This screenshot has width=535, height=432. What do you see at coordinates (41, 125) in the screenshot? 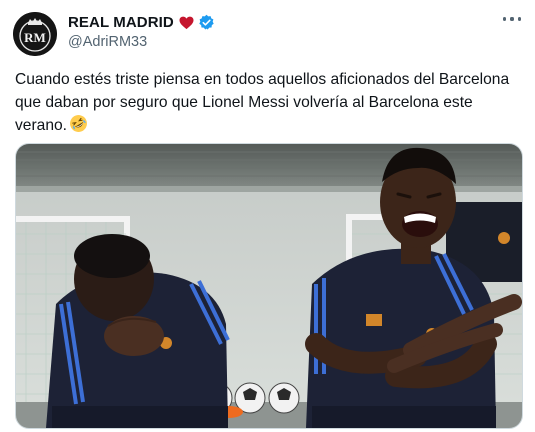
I see `tweet-text-fragment: verano.` at bounding box center [41, 125].